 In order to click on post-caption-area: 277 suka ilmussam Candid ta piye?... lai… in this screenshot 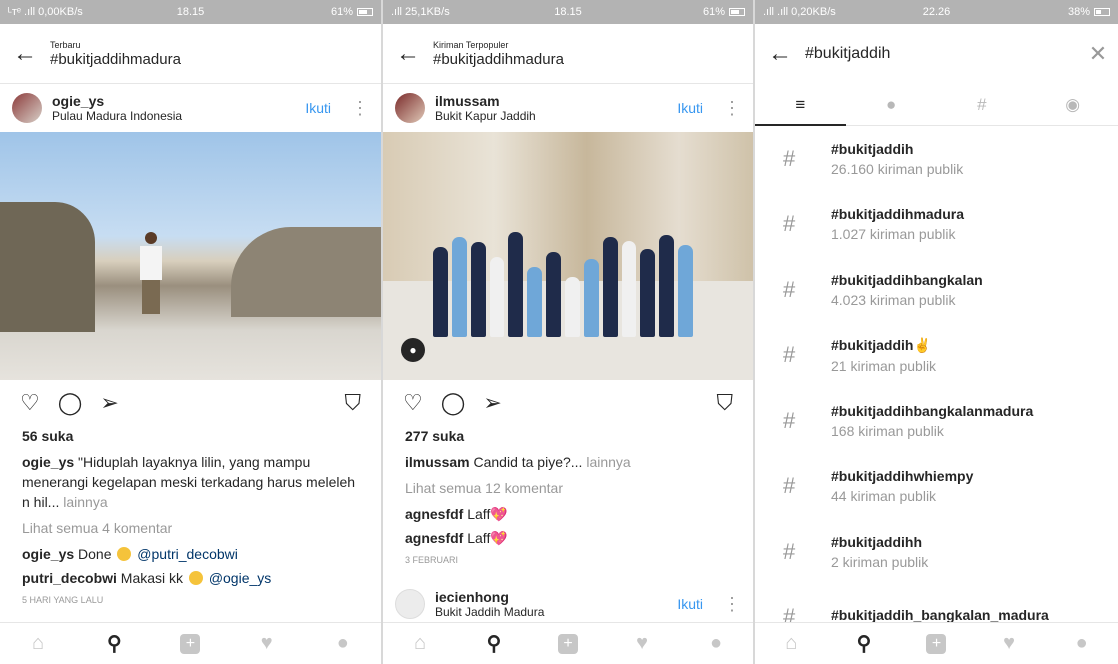, I will do `click(571, 498)`.